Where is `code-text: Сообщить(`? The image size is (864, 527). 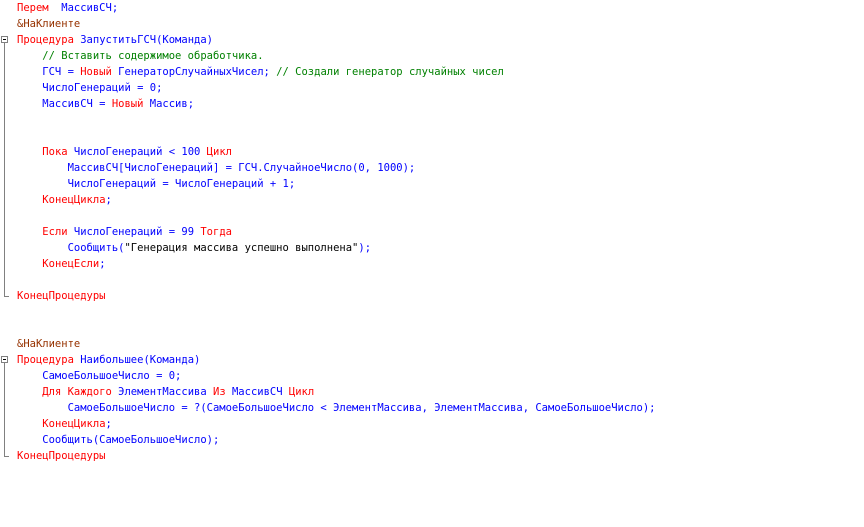 code-text: Сообщить( is located at coordinates (71, 248).